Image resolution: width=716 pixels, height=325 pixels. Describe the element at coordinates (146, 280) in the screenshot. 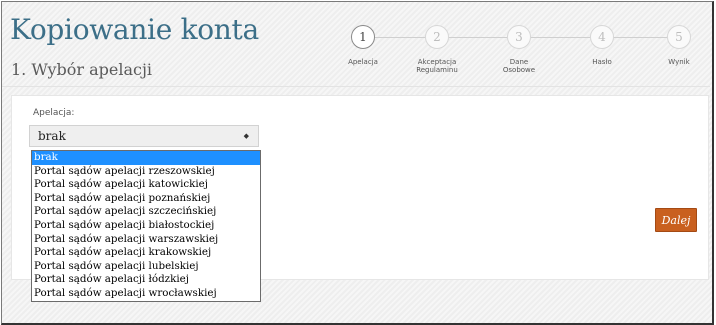

I see `option-lodzka: Portal sądów apelacji łódzkiej` at that location.